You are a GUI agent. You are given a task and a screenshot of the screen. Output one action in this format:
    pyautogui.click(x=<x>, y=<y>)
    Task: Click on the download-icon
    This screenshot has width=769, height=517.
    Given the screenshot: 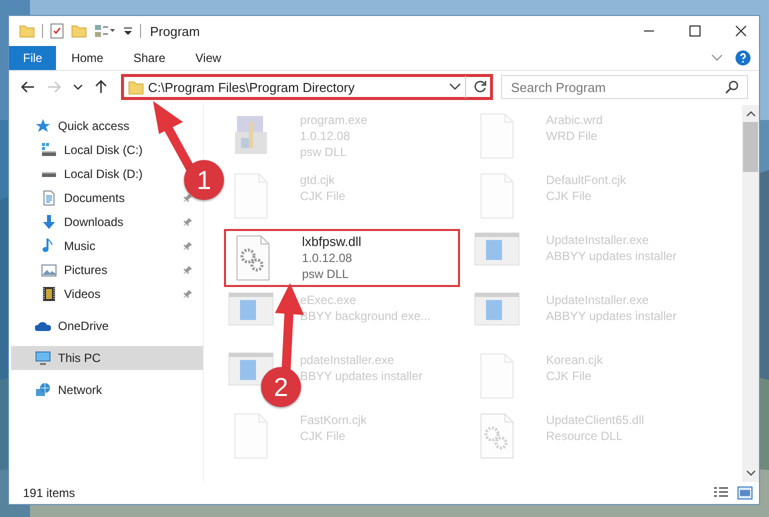 What is the action you would take?
    pyautogui.click(x=49, y=222)
    